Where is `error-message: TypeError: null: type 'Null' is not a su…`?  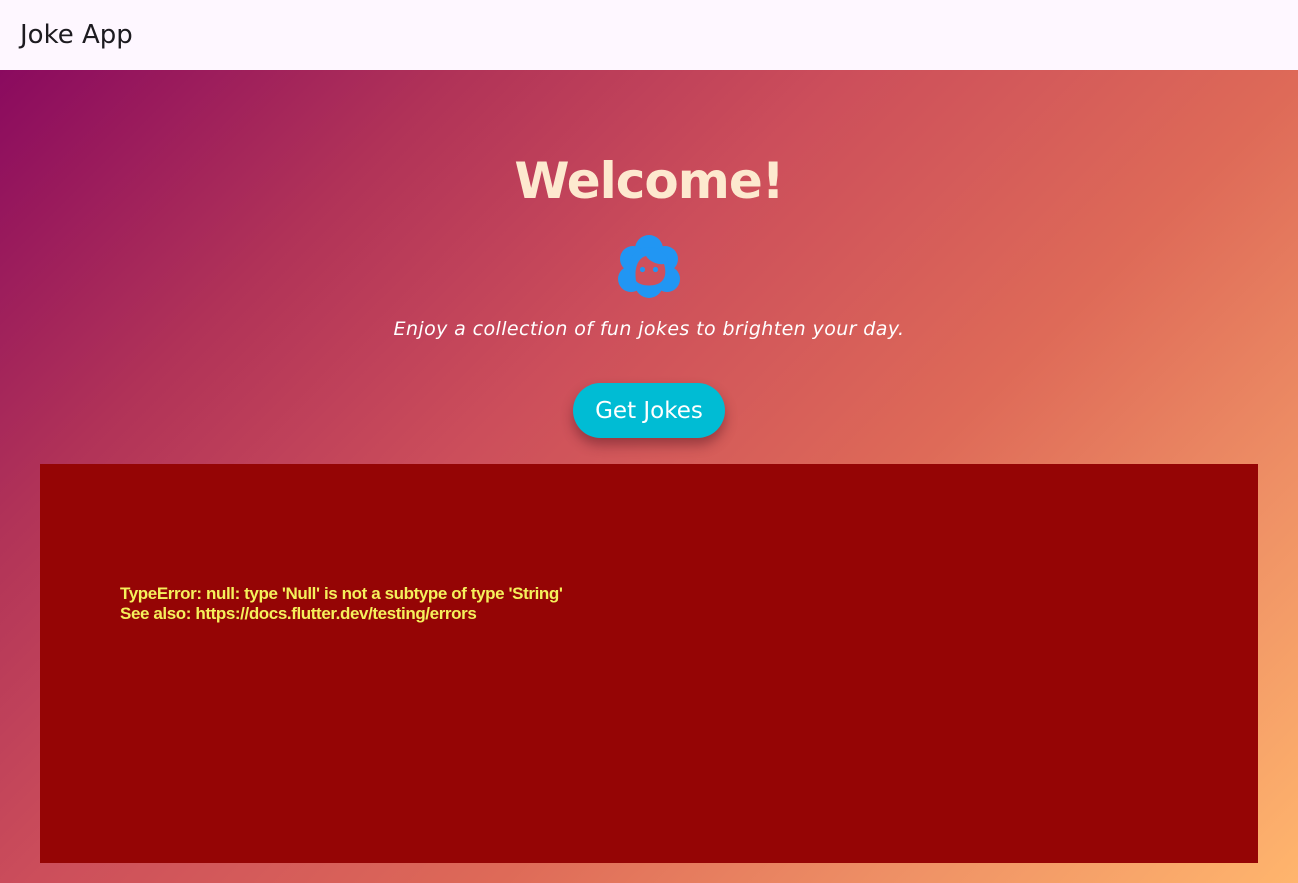
error-message: TypeError: null: type 'Null' is not a su… is located at coordinates (341, 604).